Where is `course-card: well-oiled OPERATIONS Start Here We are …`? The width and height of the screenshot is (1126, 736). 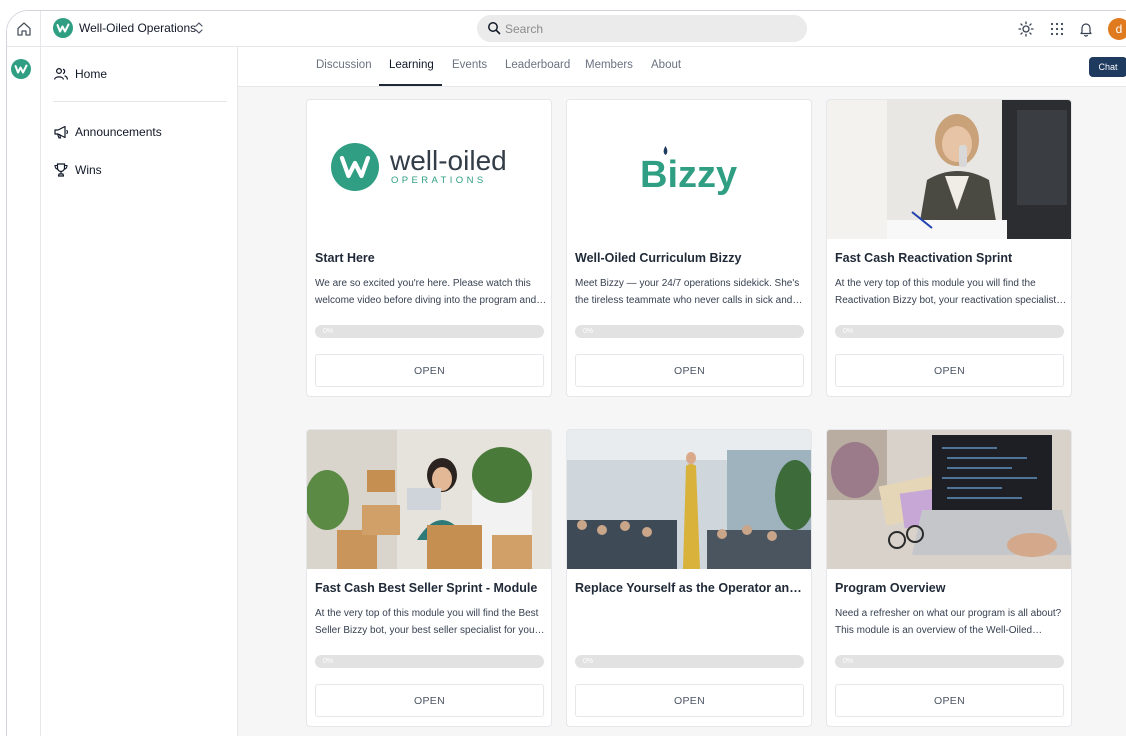 course-card: well-oiled OPERATIONS Start Here We are … is located at coordinates (429, 248).